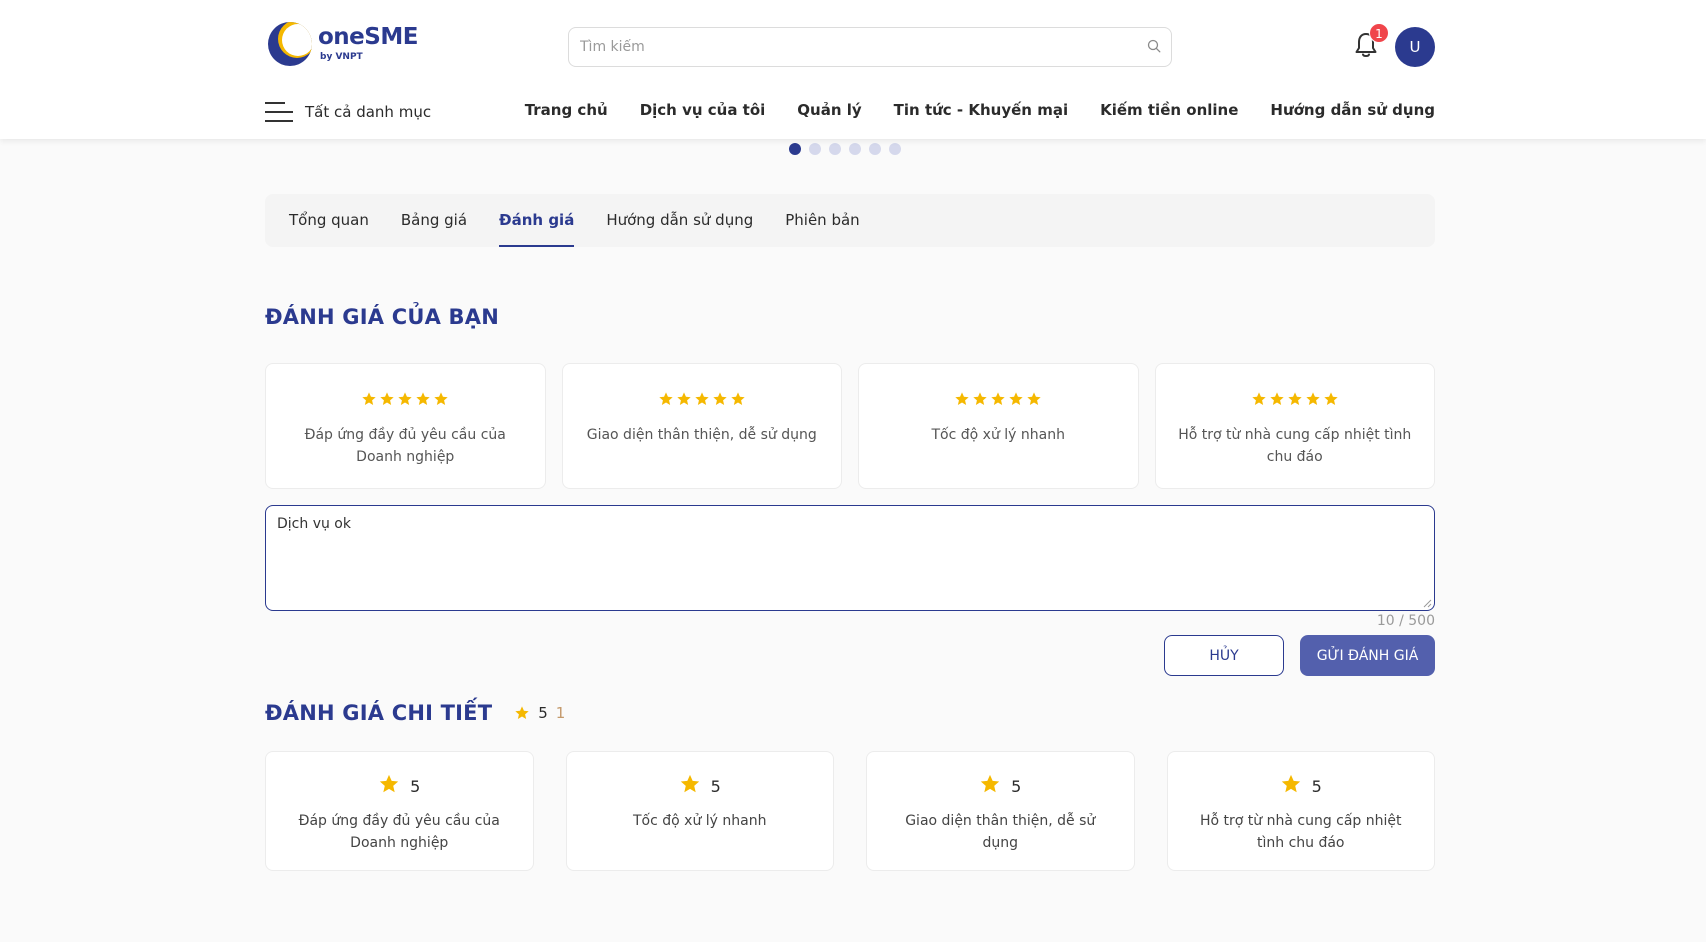 The height and width of the screenshot is (942, 1706). I want to click on notification-badge: 1, so click(1379, 33).